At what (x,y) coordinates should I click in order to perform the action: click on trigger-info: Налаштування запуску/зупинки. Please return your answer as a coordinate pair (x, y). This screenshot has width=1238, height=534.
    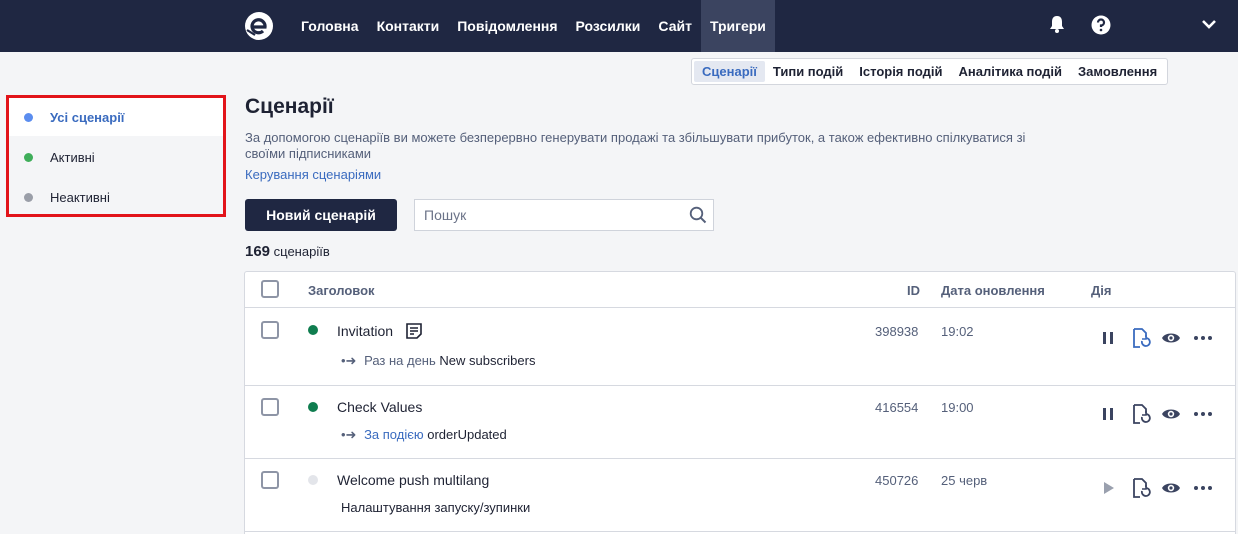
    Looking at the image, I should click on (435, 507).